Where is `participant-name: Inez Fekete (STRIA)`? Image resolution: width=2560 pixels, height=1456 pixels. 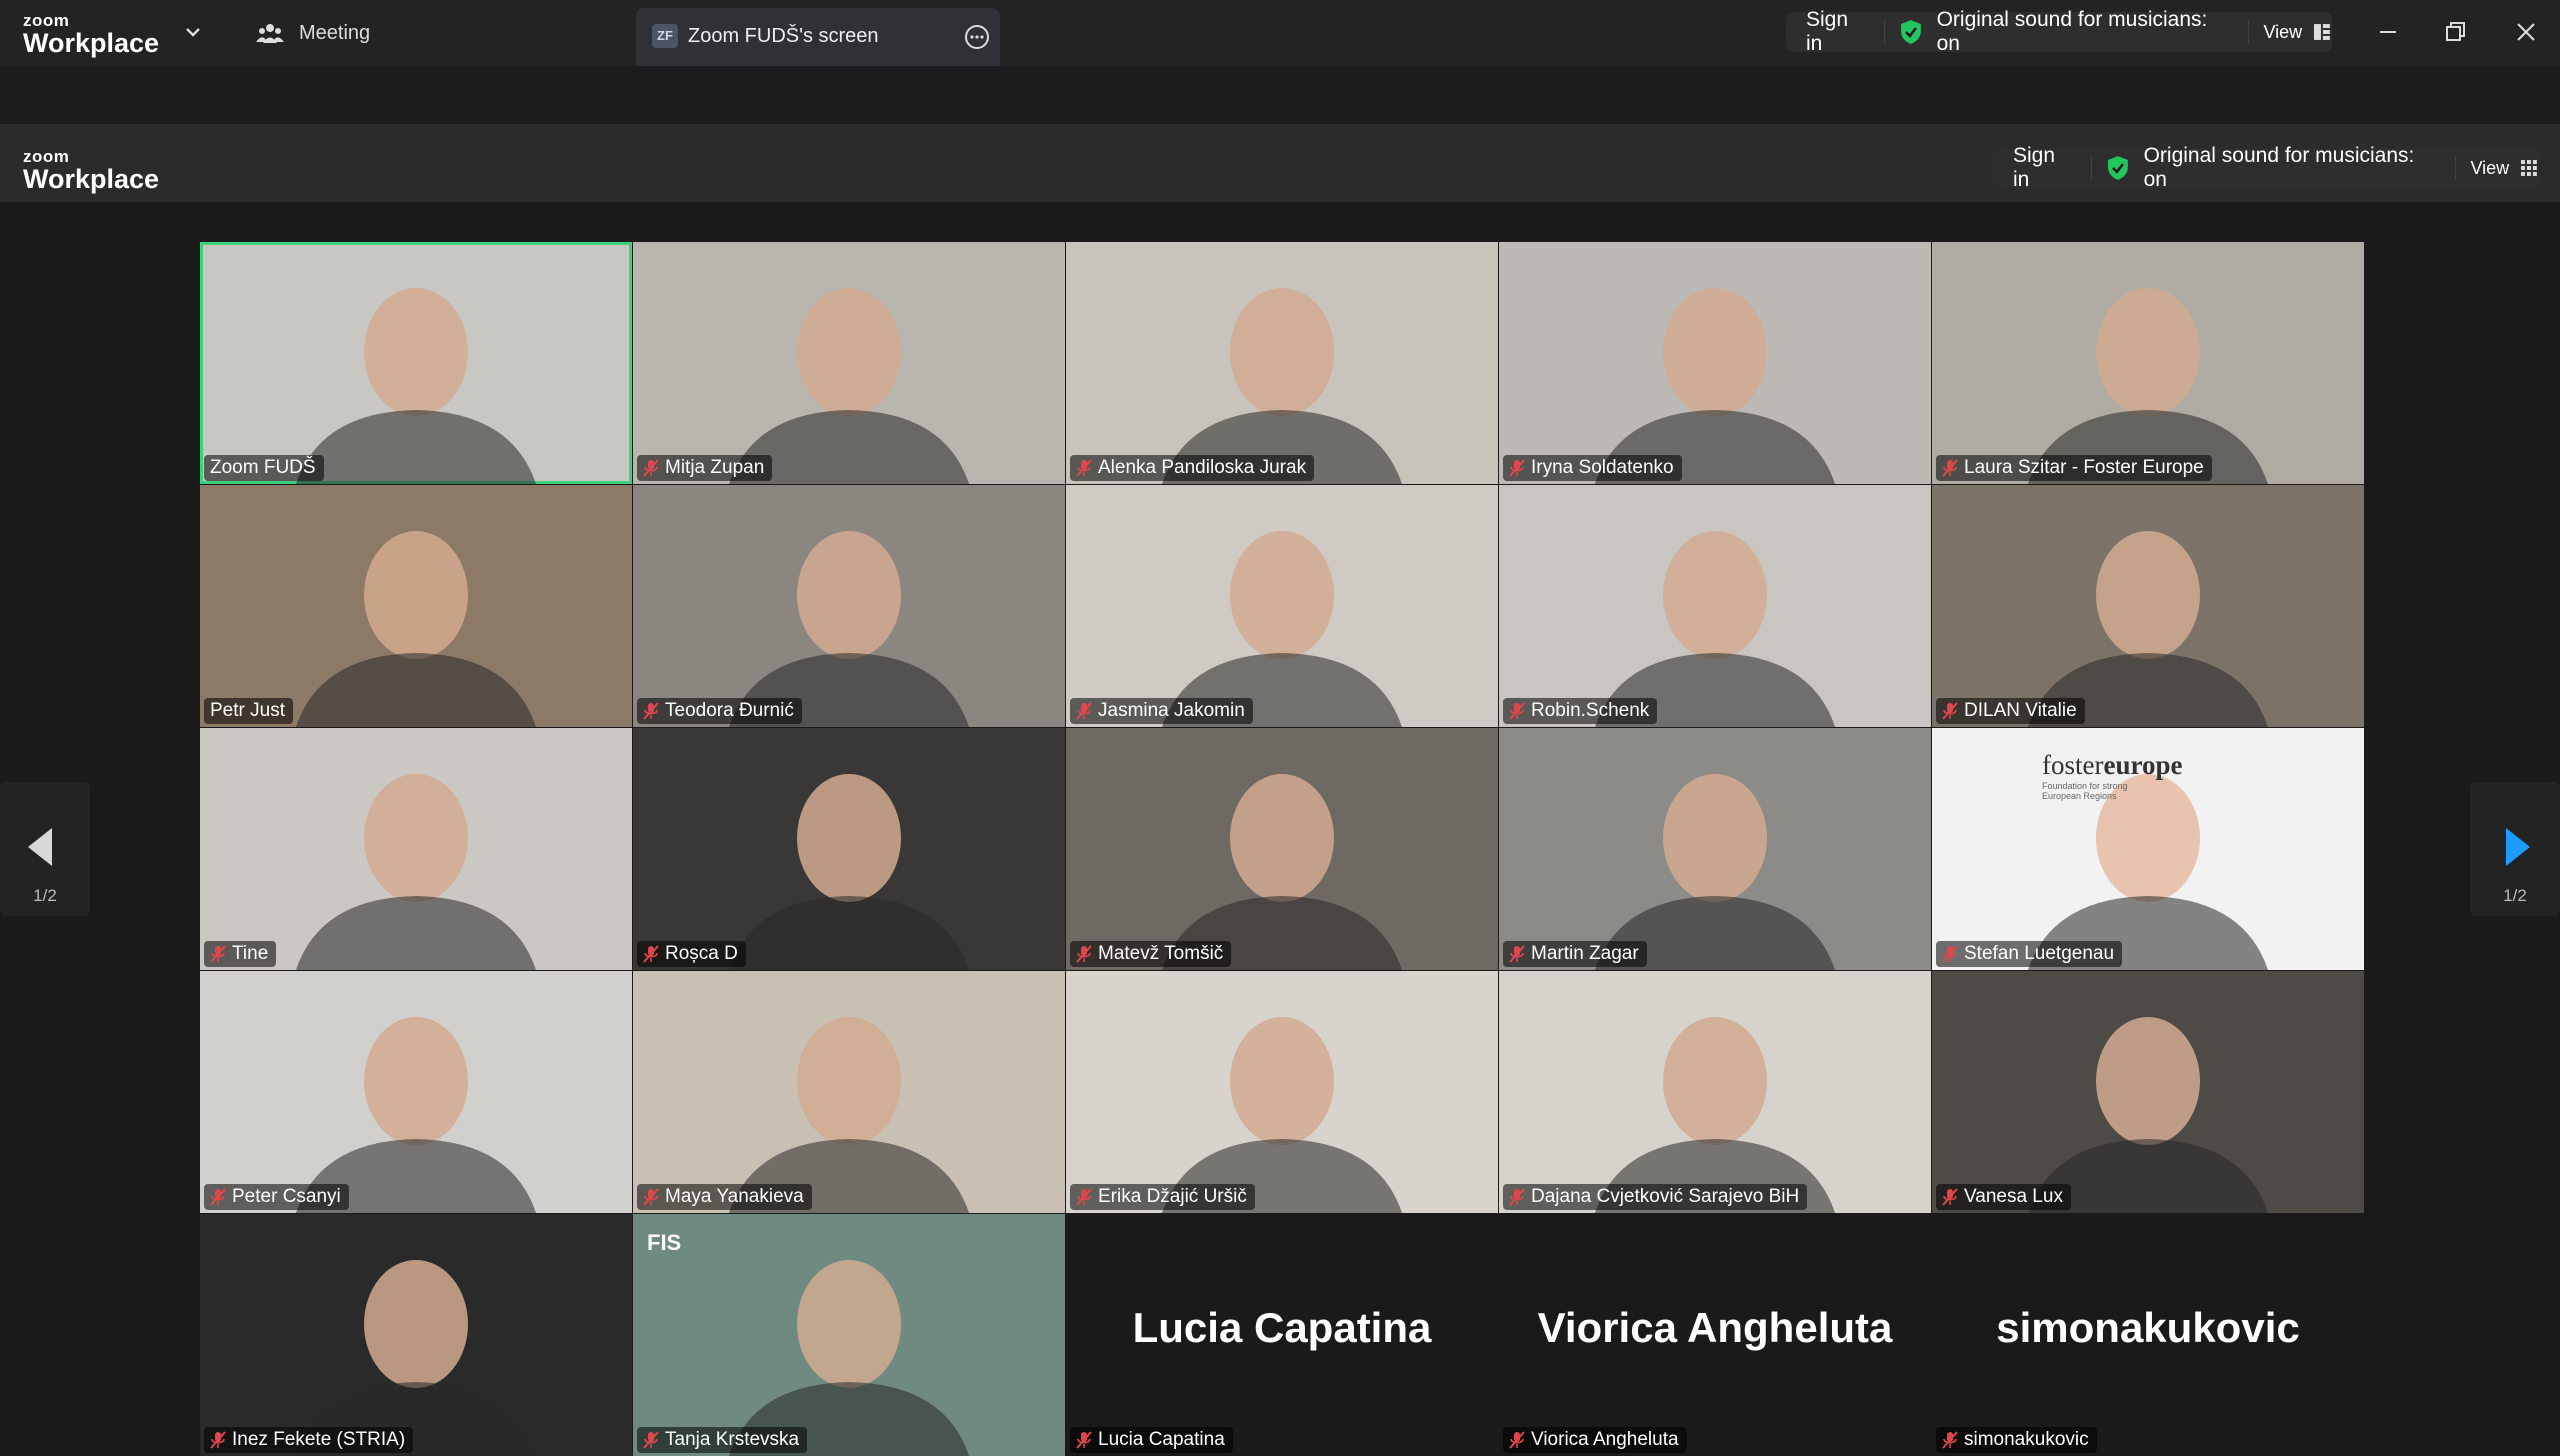
participant-name: Inez Fekete (STRIA) is located at coordinates (319, 1439).